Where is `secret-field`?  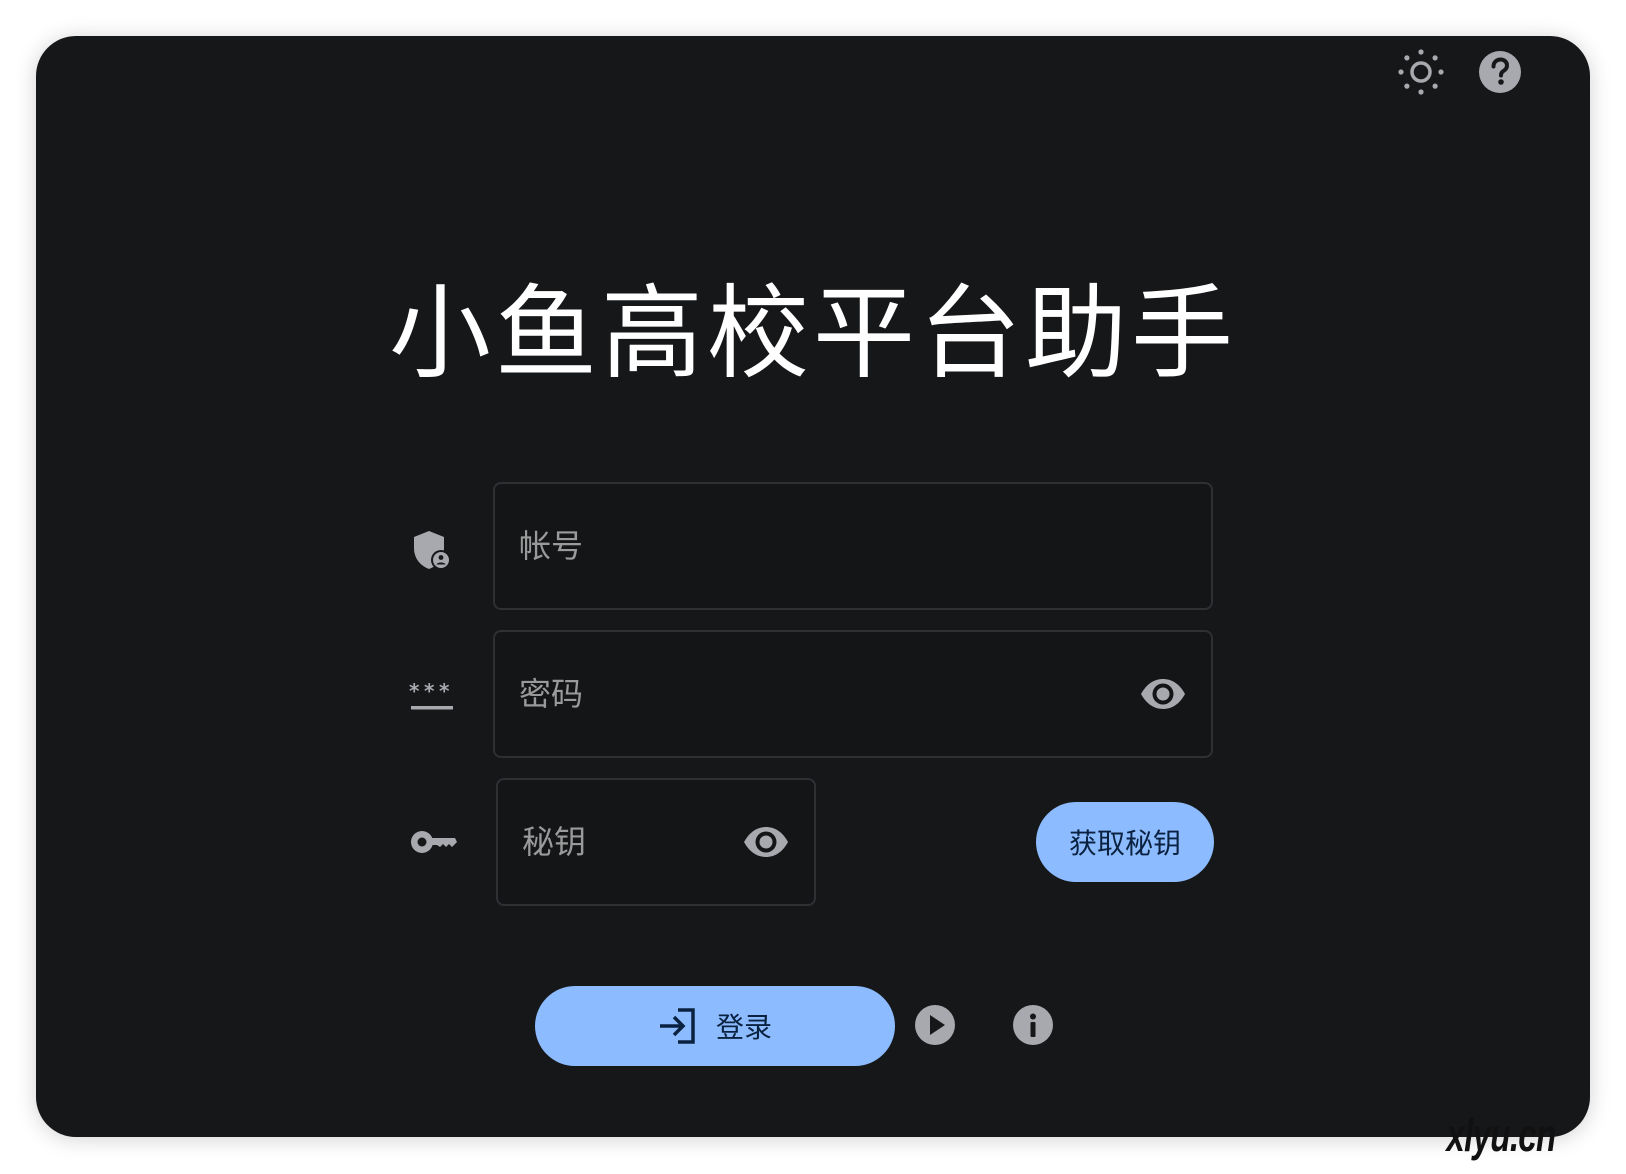 secret-field is located at coordinates (656, 842).